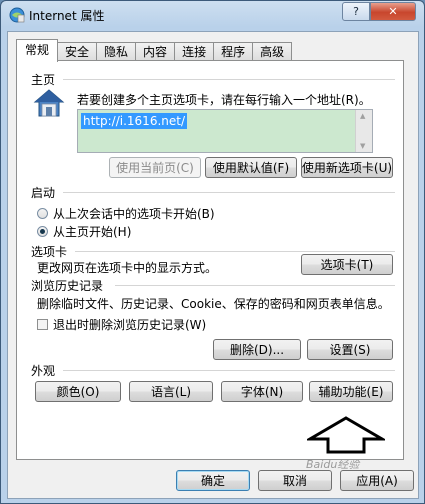  I want to click on history-separator, so click(255, 285).